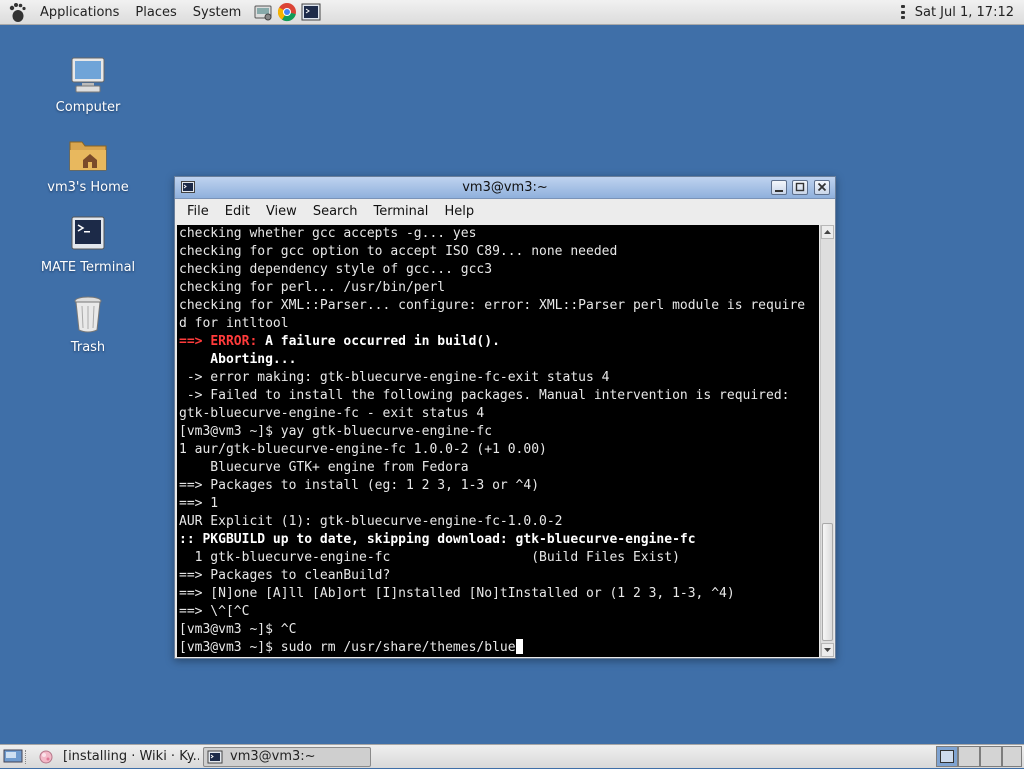 The height and width of the screenshot is (769, 1024). I want to click on menu-search: Search, so click(335, 212).